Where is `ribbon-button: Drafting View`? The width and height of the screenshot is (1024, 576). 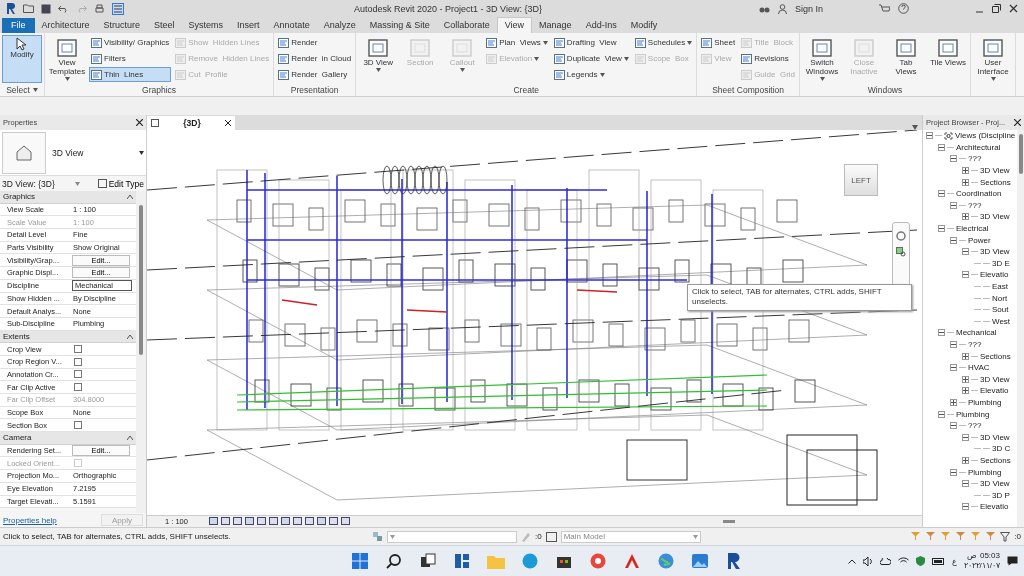 ribbon-button: Drafting View is located at coordinates (591, 42).